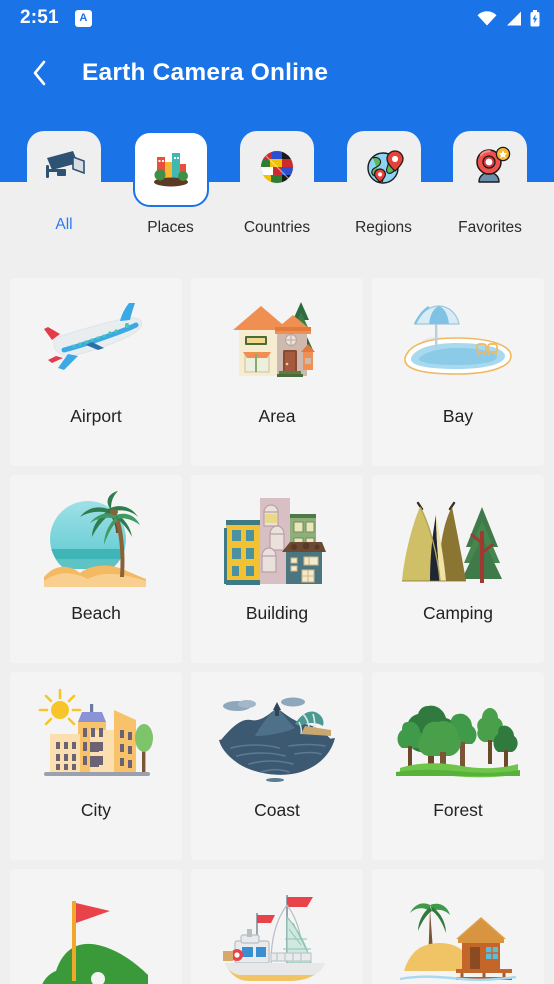 This screenshot has height=984, width=554. I want to click on card-airport-art, so click(96, 342).